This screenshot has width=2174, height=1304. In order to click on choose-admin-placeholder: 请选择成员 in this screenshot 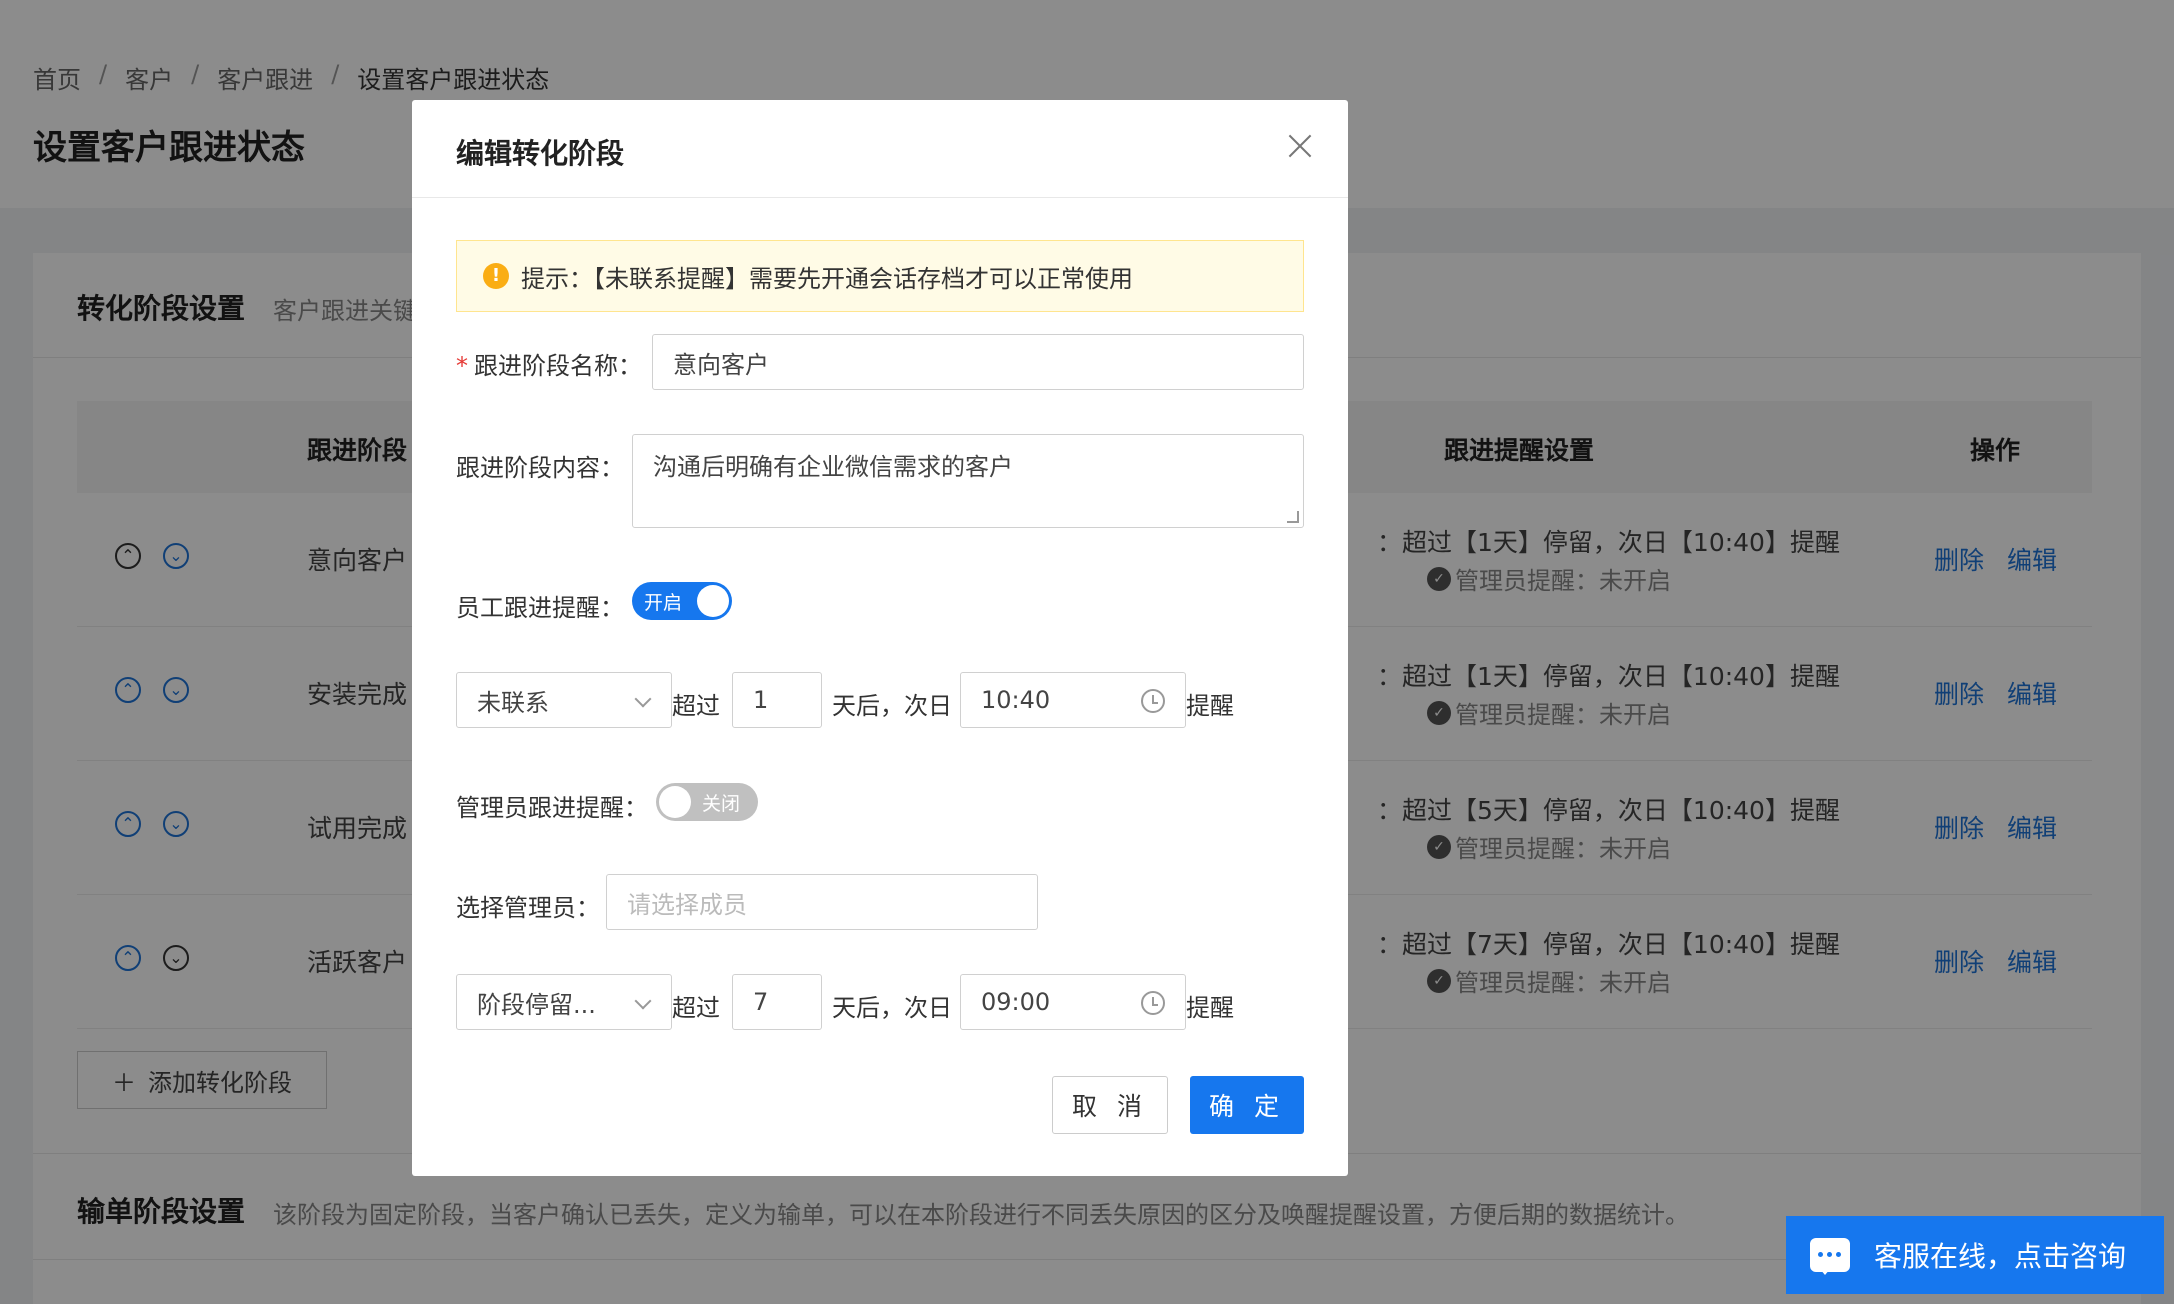, I will do `click(687, 904)`.